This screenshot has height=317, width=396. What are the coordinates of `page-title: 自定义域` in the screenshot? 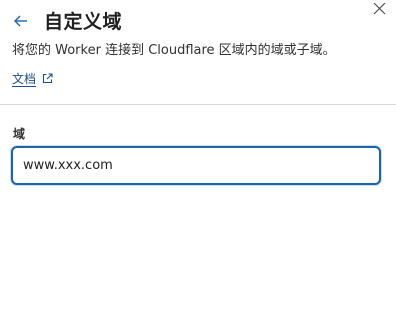 It's located at (83, 22).